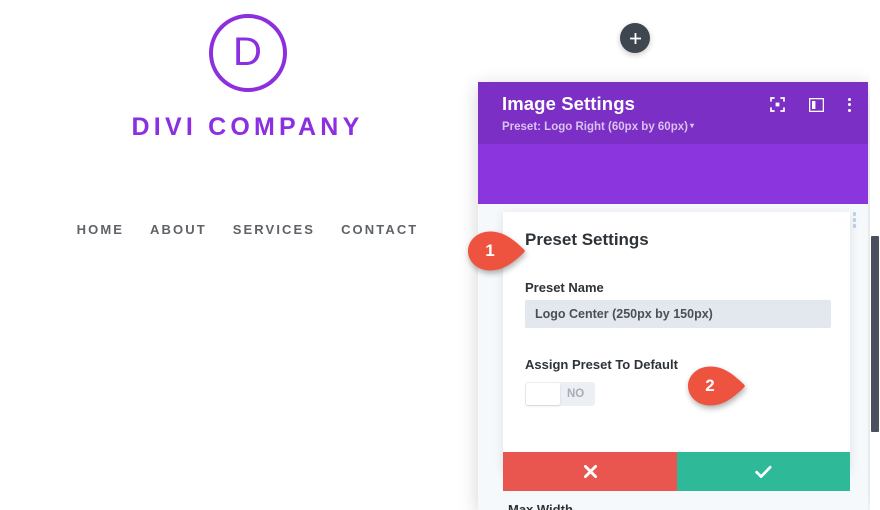 The height and width of the screenshot is (510, 880). What do you see at coordinates (178, 229) in the screenshot?
I see `nav-item-about: ABOUT` at bounding box center [178, 229].